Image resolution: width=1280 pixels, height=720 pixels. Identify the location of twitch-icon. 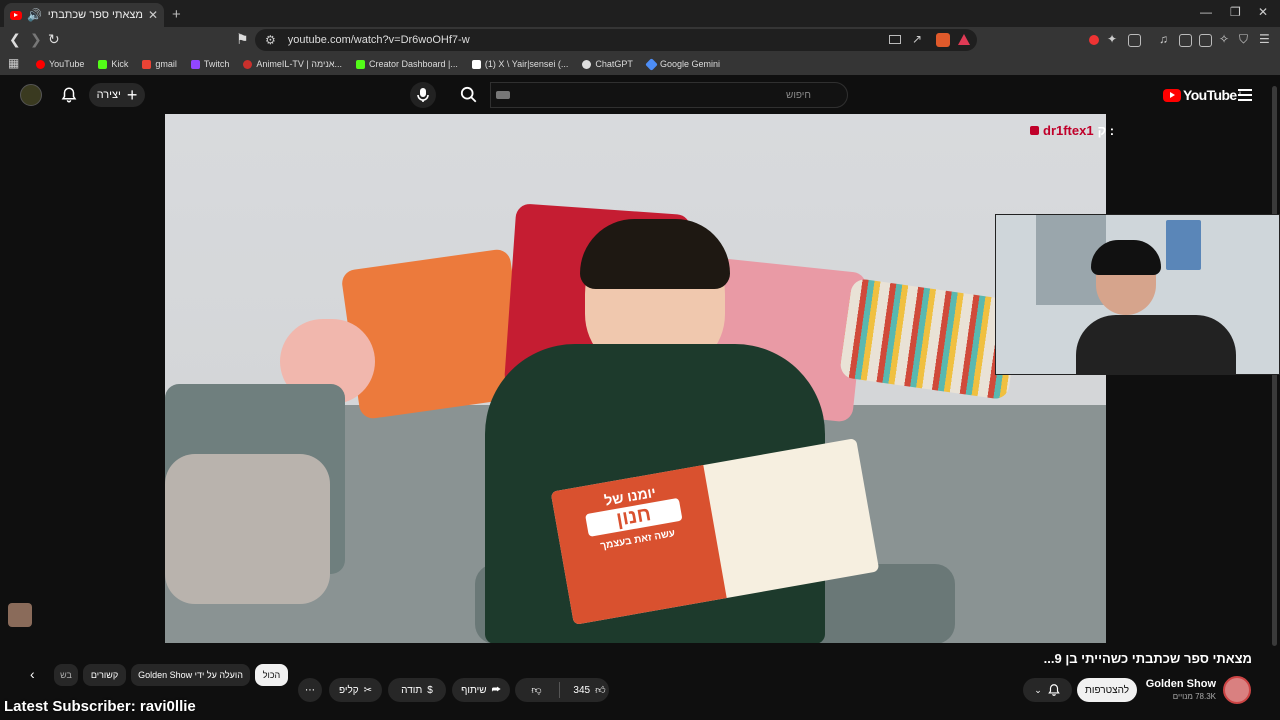
(195, 64).